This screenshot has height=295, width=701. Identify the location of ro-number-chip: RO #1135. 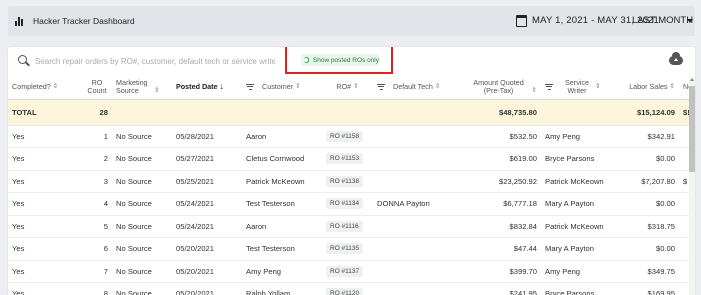
(345, 249).